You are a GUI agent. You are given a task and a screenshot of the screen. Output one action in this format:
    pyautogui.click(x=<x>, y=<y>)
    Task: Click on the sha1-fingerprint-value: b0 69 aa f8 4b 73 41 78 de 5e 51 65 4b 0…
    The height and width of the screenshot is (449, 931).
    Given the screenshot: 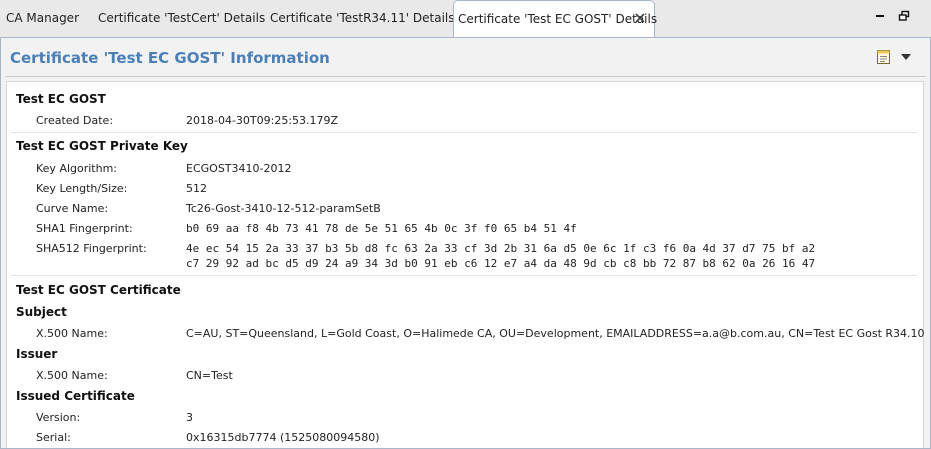 What is the action you would take?
    pyautogui.click(x=381, y=228)
    